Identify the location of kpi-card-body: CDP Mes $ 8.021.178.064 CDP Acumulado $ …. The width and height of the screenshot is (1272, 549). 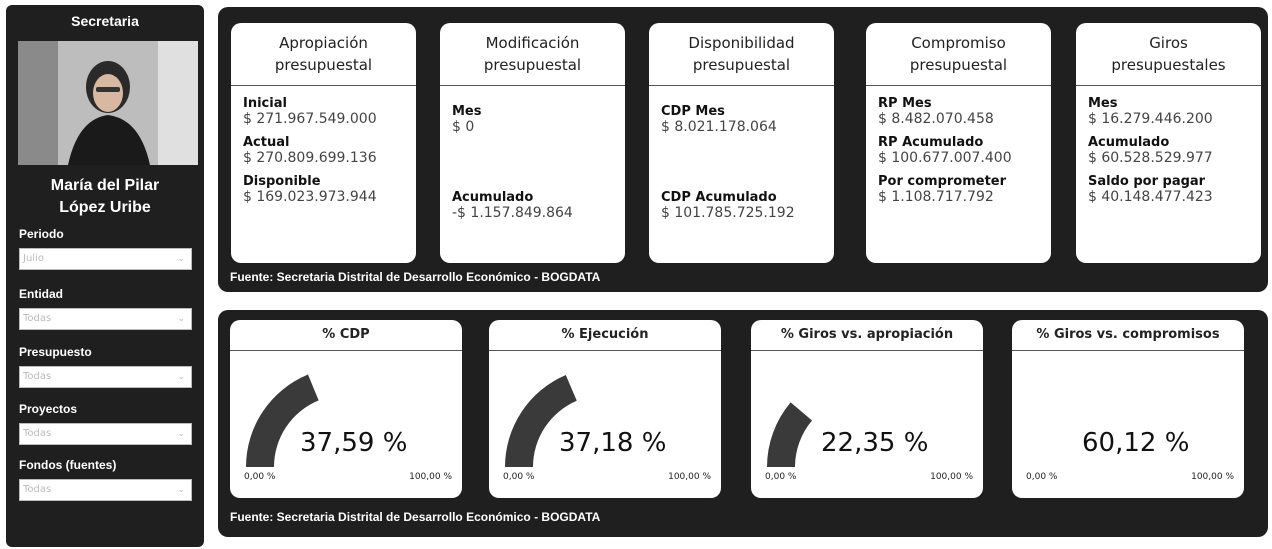
(741, 174).